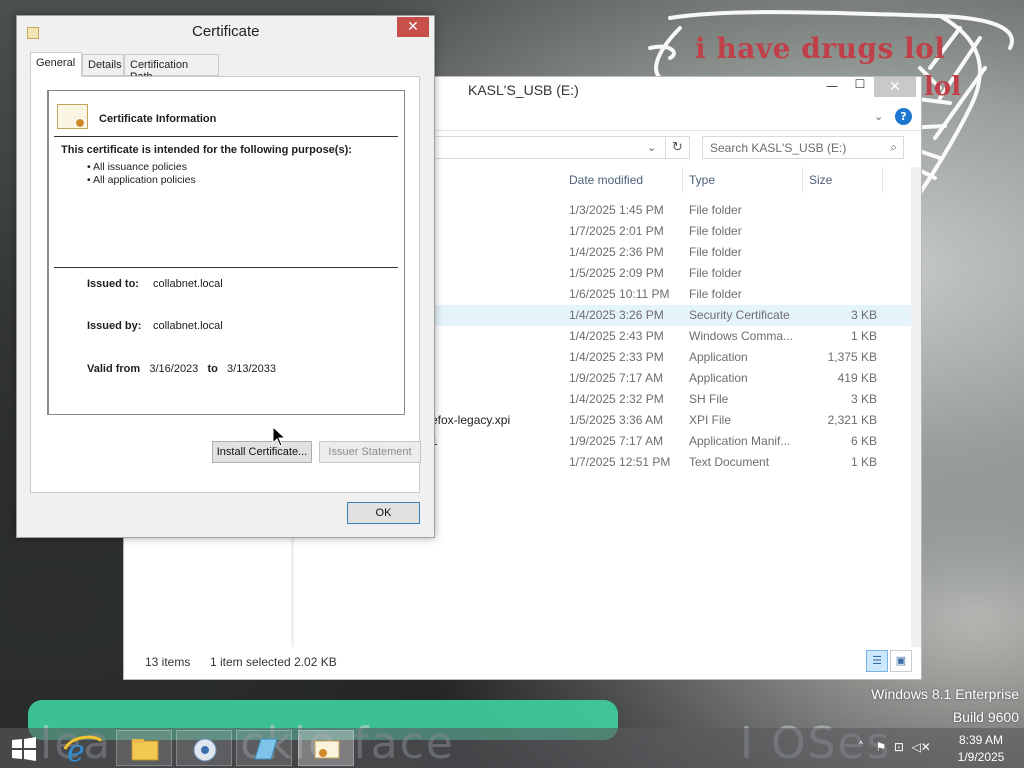 The image size is (1024, 768). Describe the element at coordinates (861, 747) in the screenshot. I see `show-hidden-icons-icon: ˄` at that location.